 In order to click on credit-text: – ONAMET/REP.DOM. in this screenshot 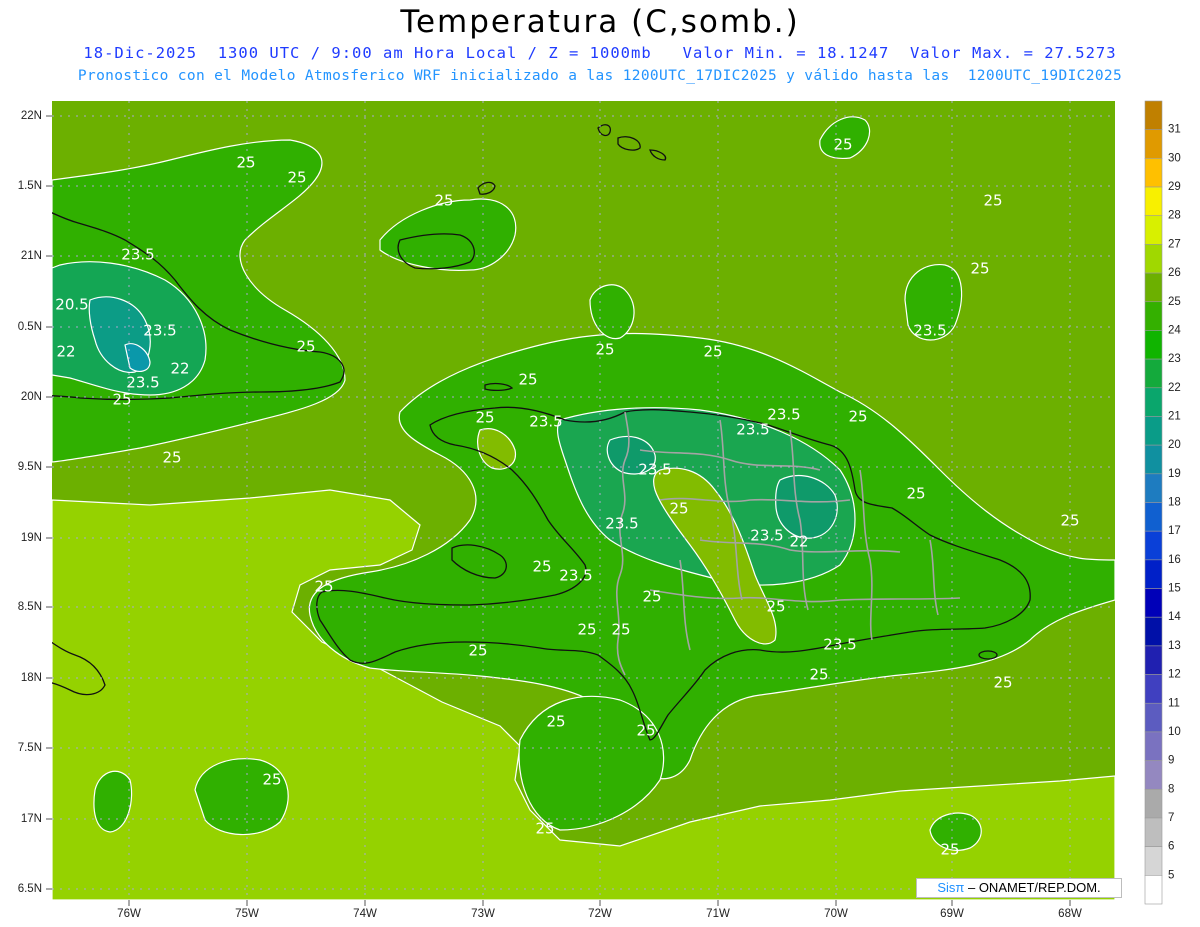, I will do `click(1032, 887)`.